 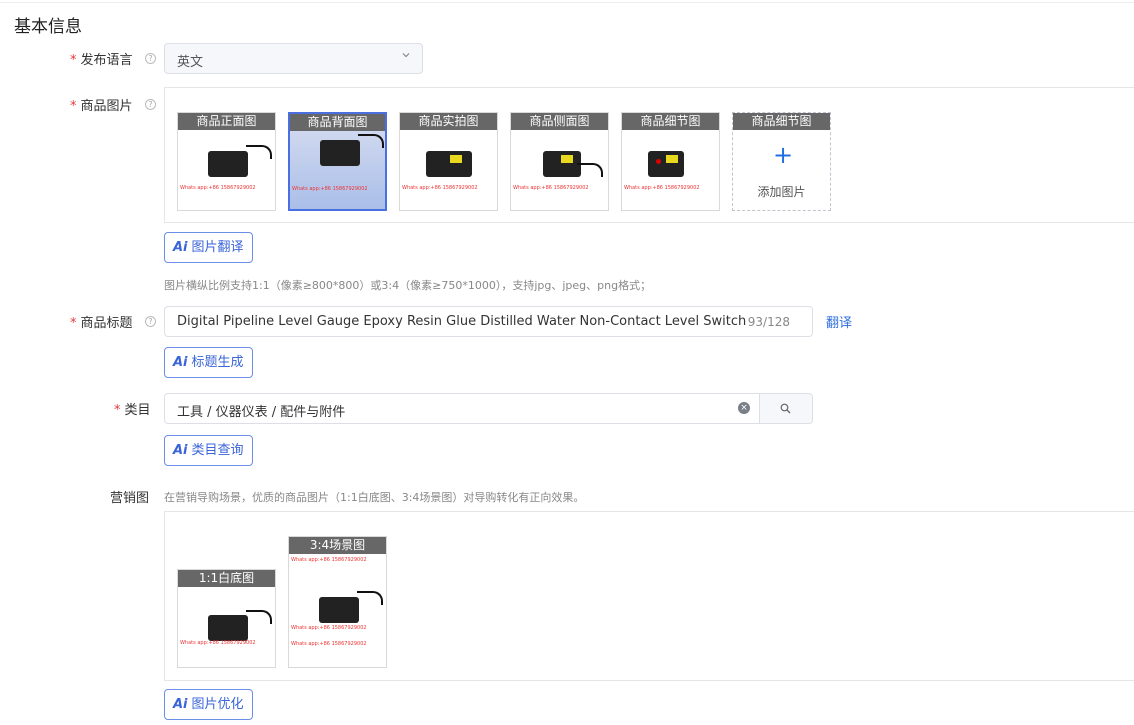 What do you see at coordinates (559, 161) in the screenshot?
I see `product-image-thumb: Whats app:+86 15867929002 商品侧面图` at bounding box center [559, 161].